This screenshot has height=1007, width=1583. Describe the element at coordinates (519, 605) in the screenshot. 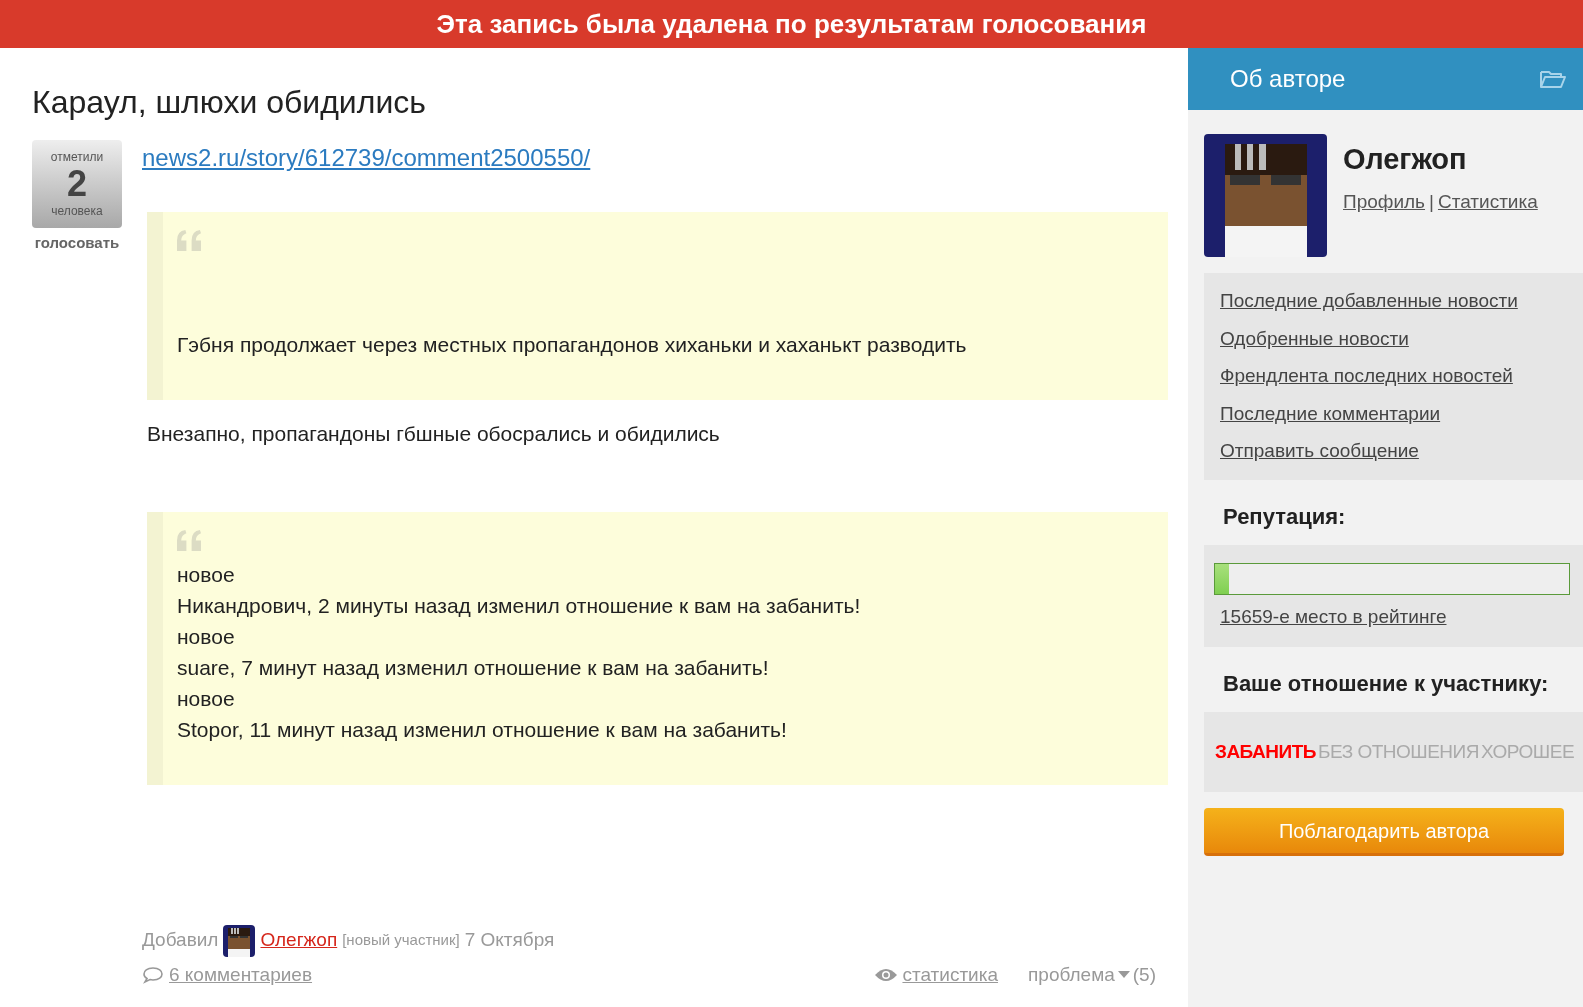

I see `quote-text: Никандрович, 2 минуты назад изменил отношение к вам на забанить!` at that location.